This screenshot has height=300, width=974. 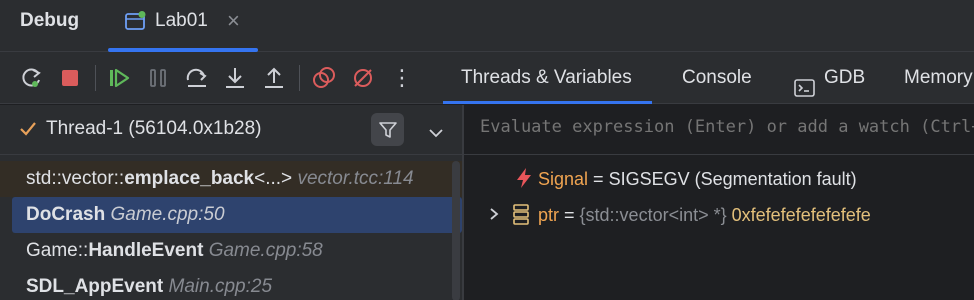 What do you see at coordinates (829, 78) in the screenshot?
I see `tab-gdb: GDB` at bounding box center [829, 78].